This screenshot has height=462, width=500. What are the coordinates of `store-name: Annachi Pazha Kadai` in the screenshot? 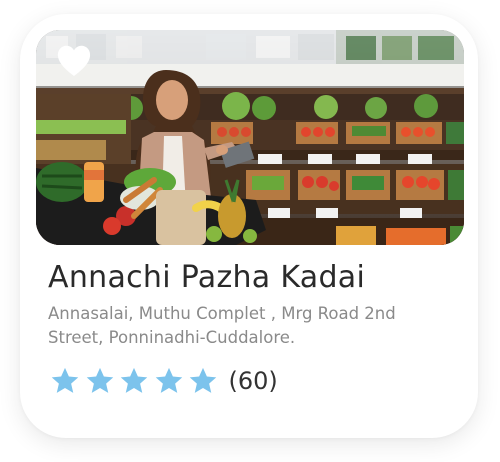 It's located at (206, 277).